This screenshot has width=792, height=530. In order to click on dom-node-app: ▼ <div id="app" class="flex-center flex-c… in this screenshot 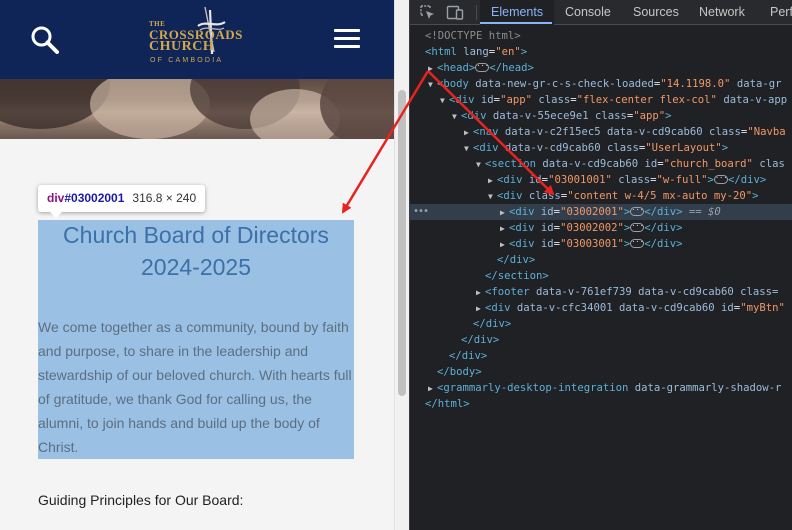, I will do `click(601, 100)`.